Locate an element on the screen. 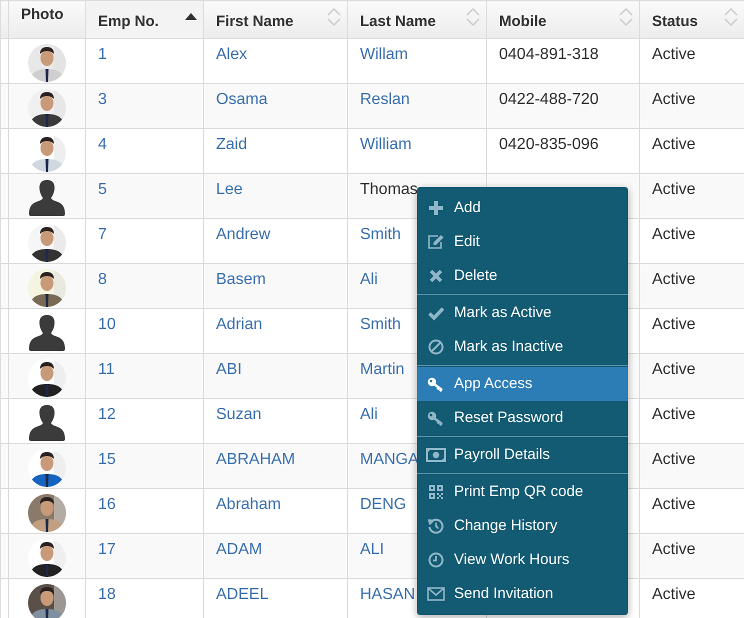 Image resolution: width=744 pixels, height=618 pixels. mobile-number: 0420-835-096 is located at coordinates (549, 144).